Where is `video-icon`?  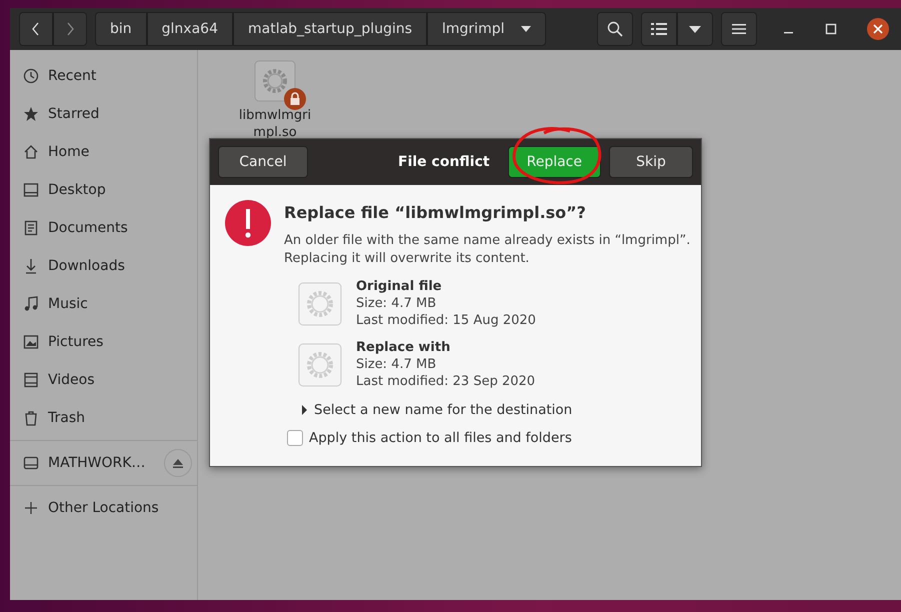 video-icon is located at coordinates (31, 380).